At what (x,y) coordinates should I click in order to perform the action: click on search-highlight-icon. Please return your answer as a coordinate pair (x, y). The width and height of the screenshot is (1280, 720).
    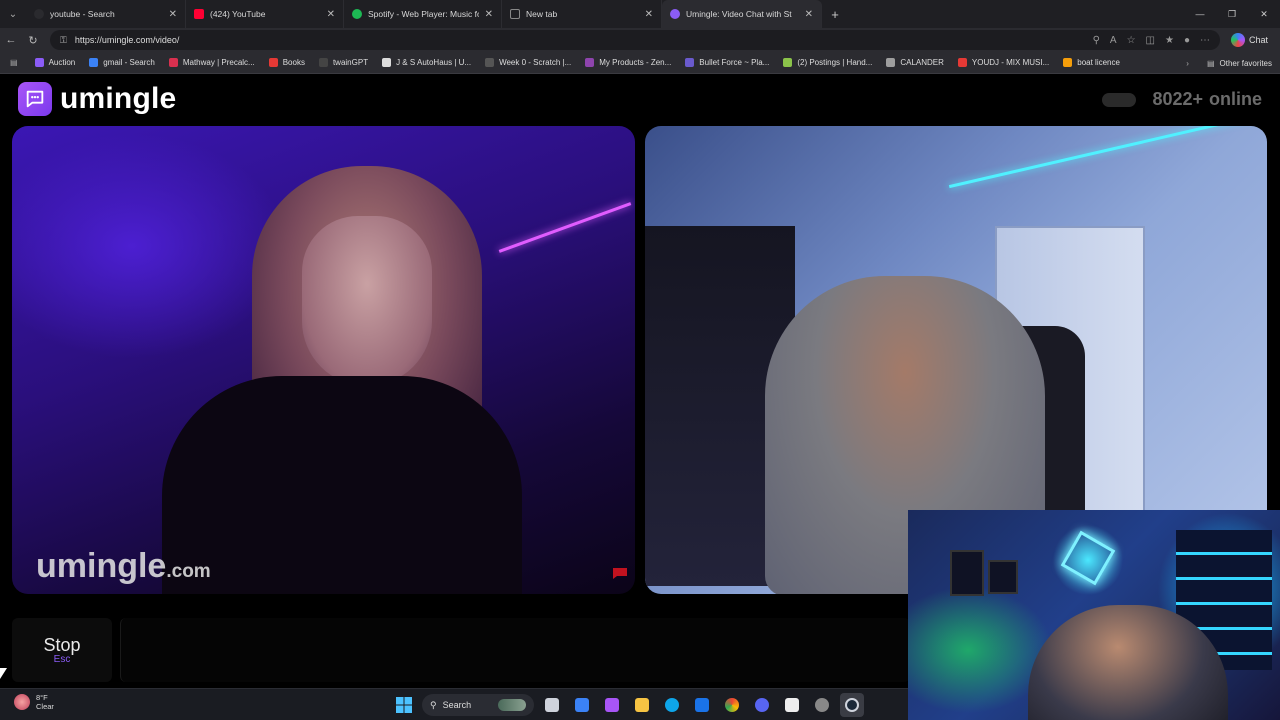
    Looking at the image, I should click on (512, 705).